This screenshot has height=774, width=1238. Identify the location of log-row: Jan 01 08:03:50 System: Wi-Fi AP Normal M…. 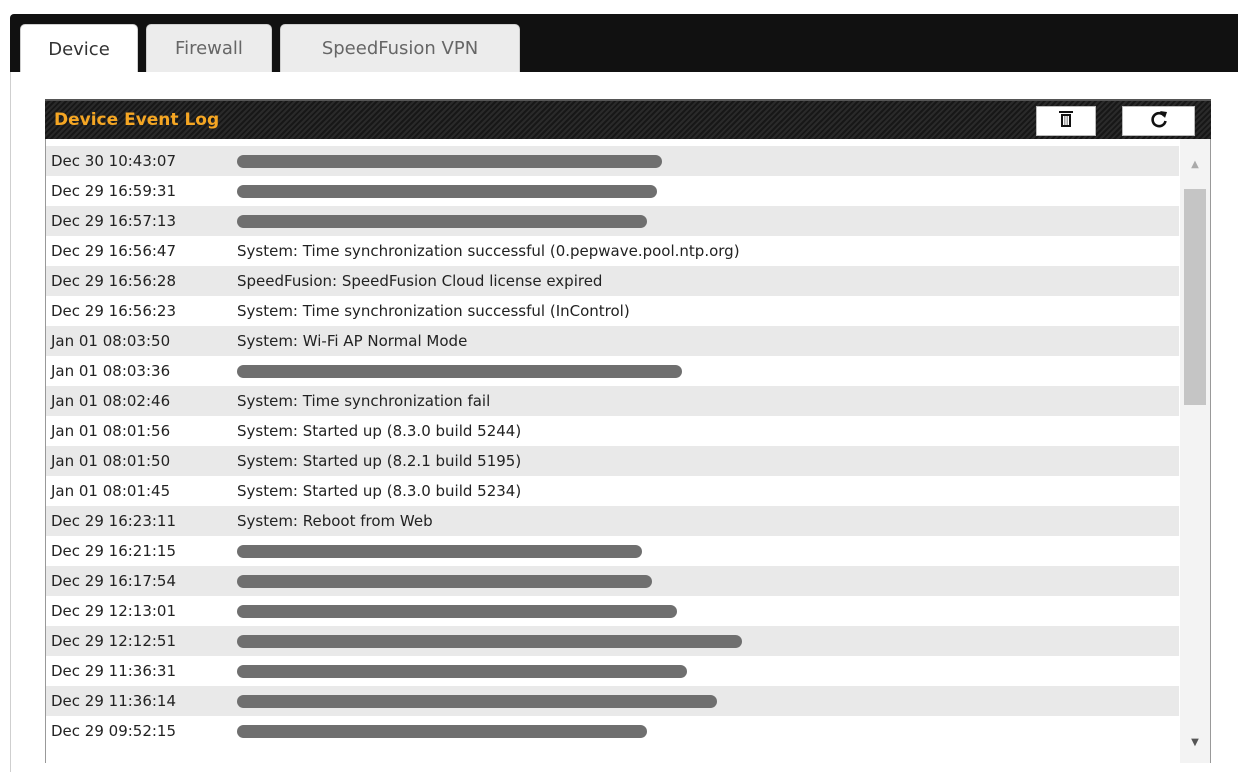
(612, 341).